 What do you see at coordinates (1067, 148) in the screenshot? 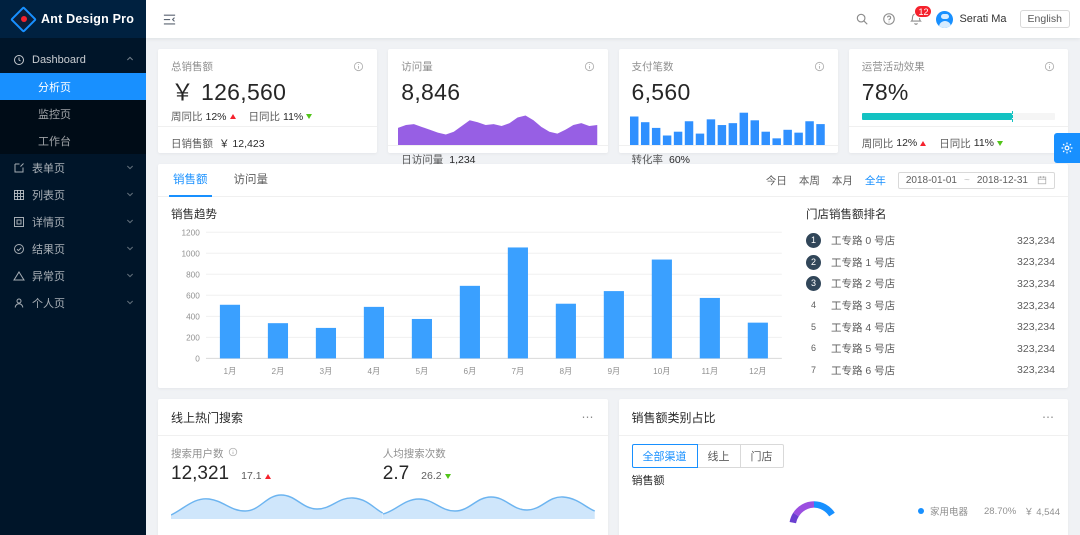
I see `settings-gear-icon` at bounding box center [1067, 148].